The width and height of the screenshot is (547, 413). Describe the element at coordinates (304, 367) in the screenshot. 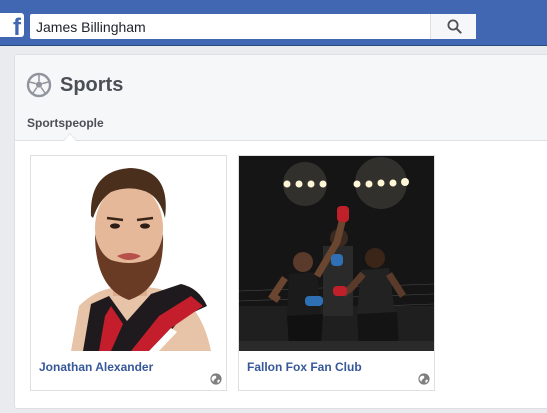

I see `result-name-link: Fallon Fox Fan Club` at that location.